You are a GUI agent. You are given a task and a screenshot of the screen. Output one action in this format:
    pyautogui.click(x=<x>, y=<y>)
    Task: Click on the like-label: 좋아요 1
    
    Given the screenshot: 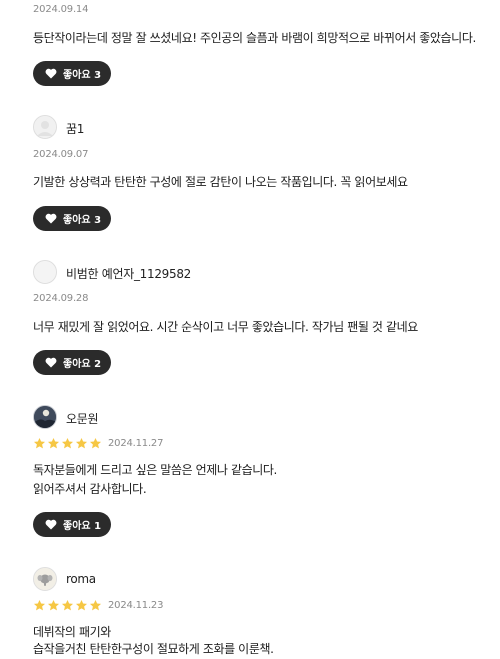 What is the action you would take?
    pyautogui.click(x=82, y=526)
    